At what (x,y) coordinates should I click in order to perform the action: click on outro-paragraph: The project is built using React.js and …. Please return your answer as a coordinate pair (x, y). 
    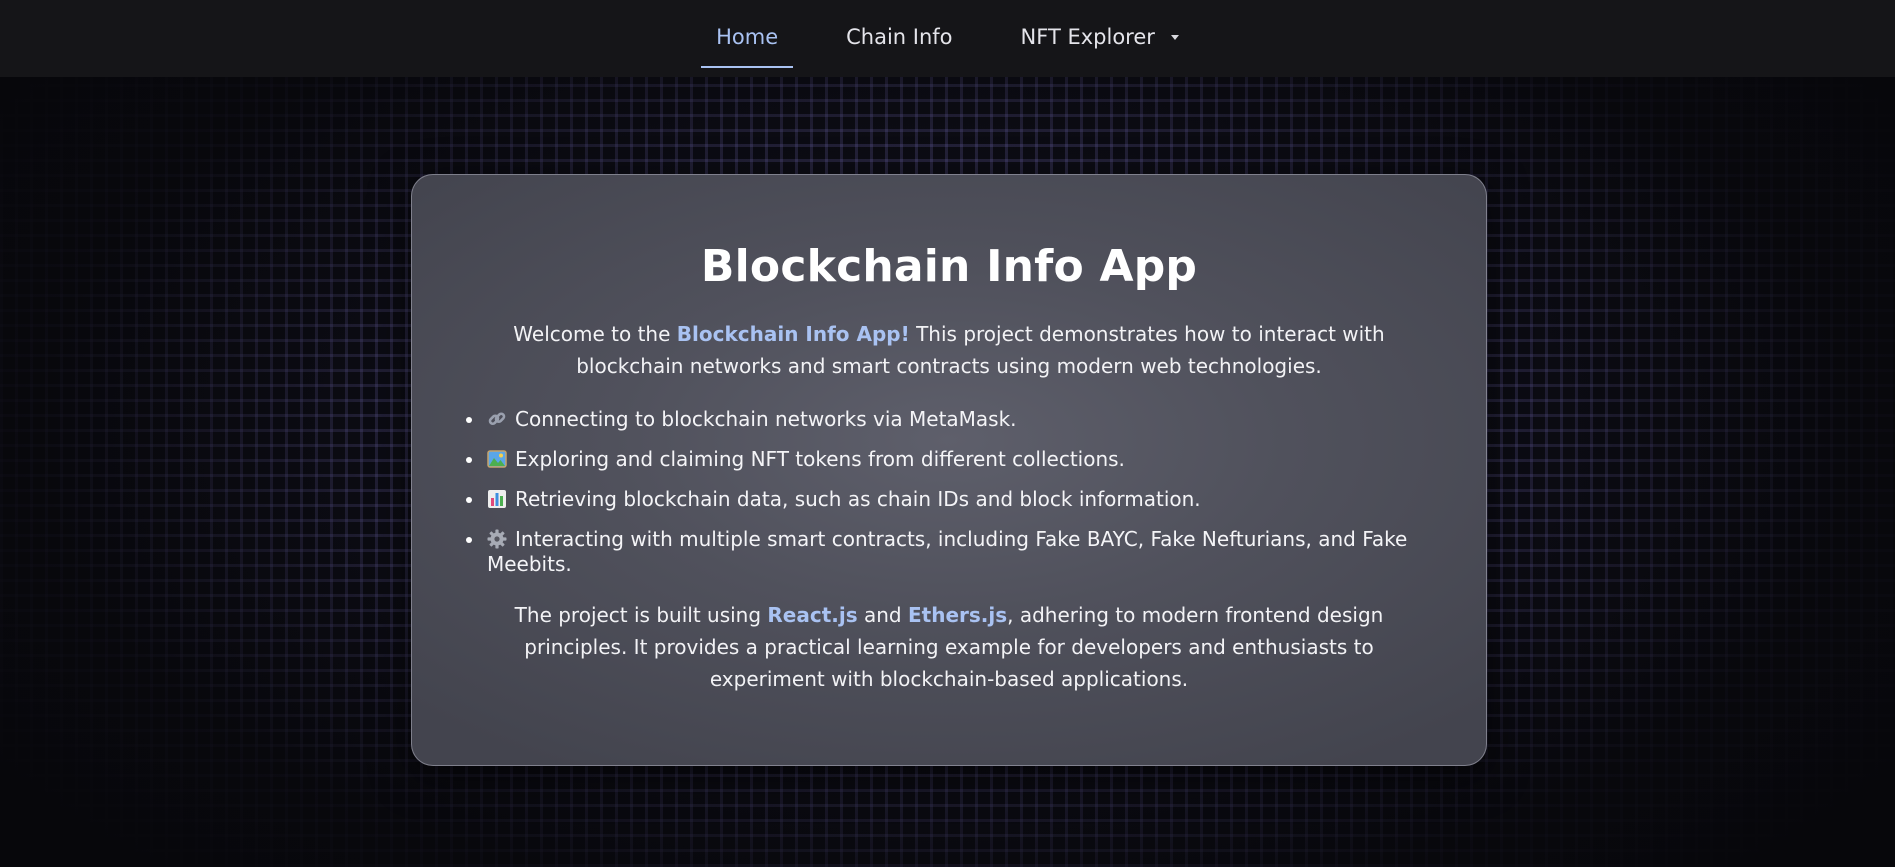
    Looking at the image, I should click on (949, 647).